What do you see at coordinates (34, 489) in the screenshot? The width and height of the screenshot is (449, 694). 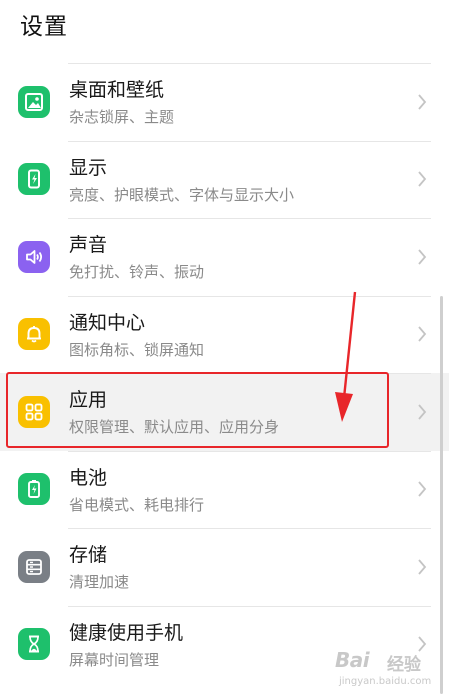 I see `battery-icon` at bounding box center [34, 489].